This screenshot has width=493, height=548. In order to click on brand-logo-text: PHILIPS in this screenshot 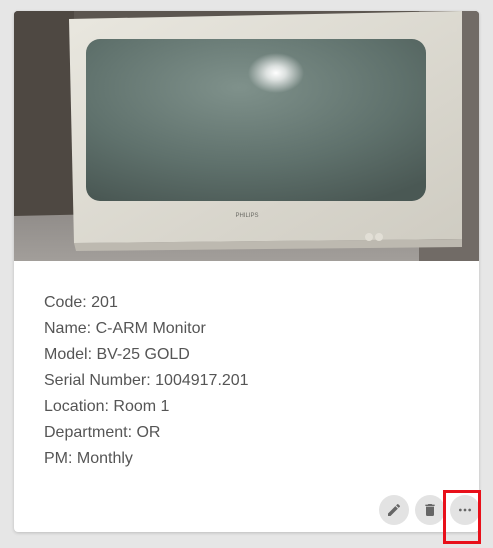, I will do `click(246, 216)`.